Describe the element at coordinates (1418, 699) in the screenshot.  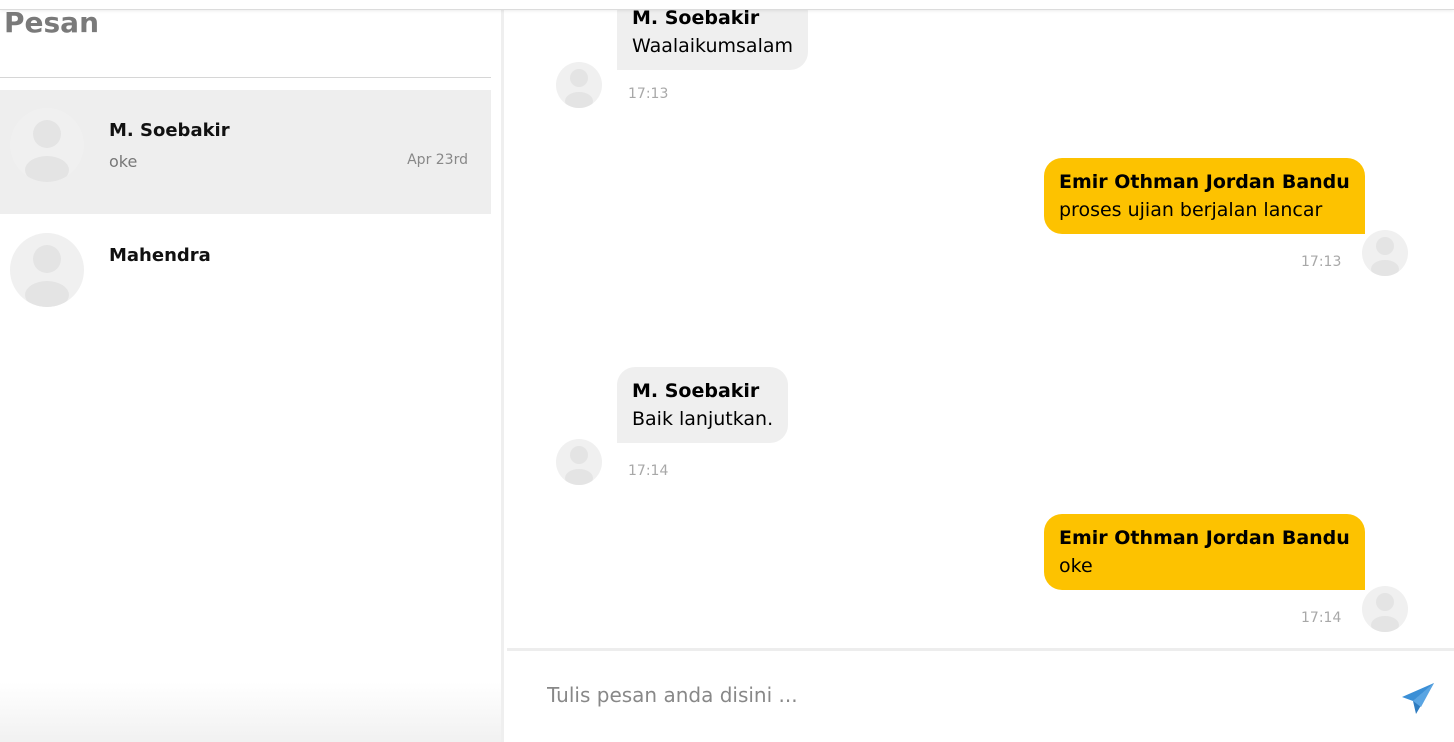
I see `send-paper-plane-icon` at that location.